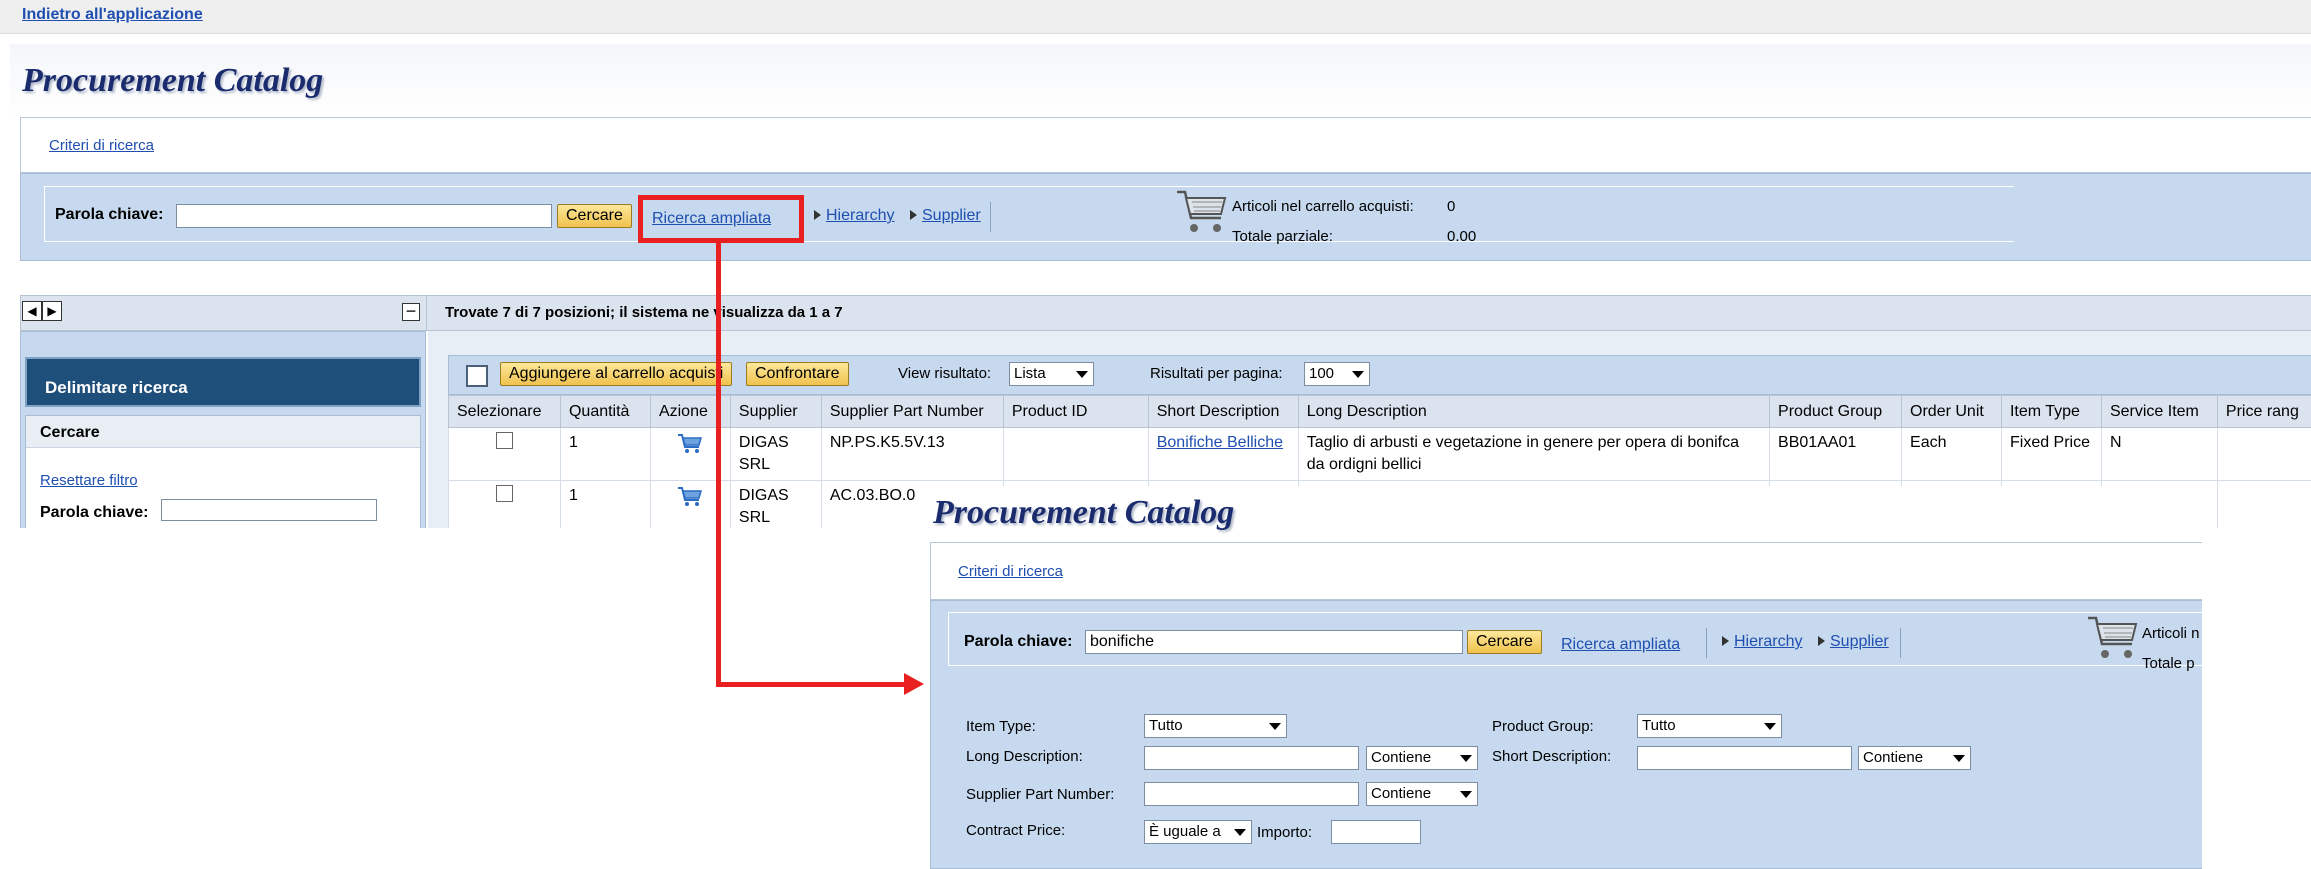 Image resolution: width=2311 pixels, height=869 pixels. I want to click on product-group-select: Tutto, so click(1709, 726).